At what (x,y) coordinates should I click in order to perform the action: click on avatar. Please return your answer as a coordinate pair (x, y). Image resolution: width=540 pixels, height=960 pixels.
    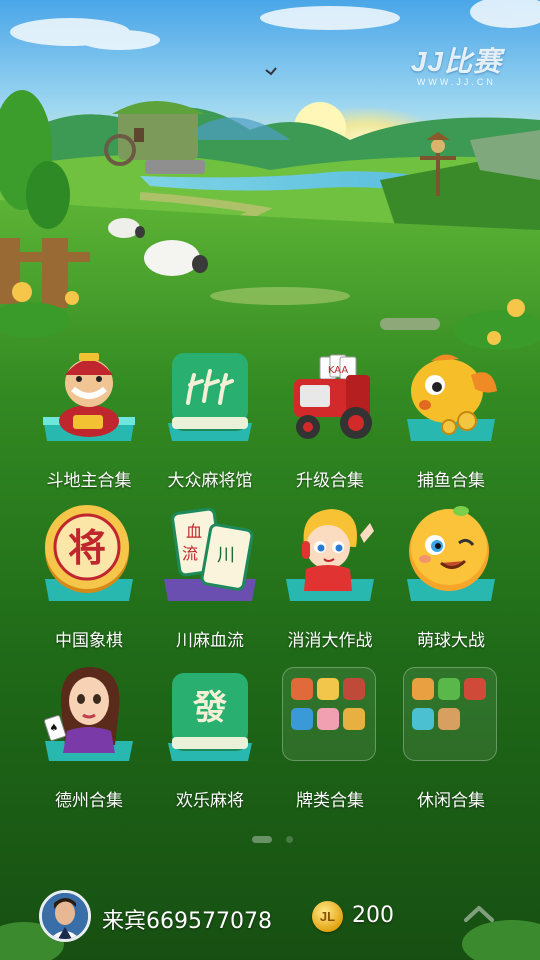
    Looking at the image, I should click on (65, 916).